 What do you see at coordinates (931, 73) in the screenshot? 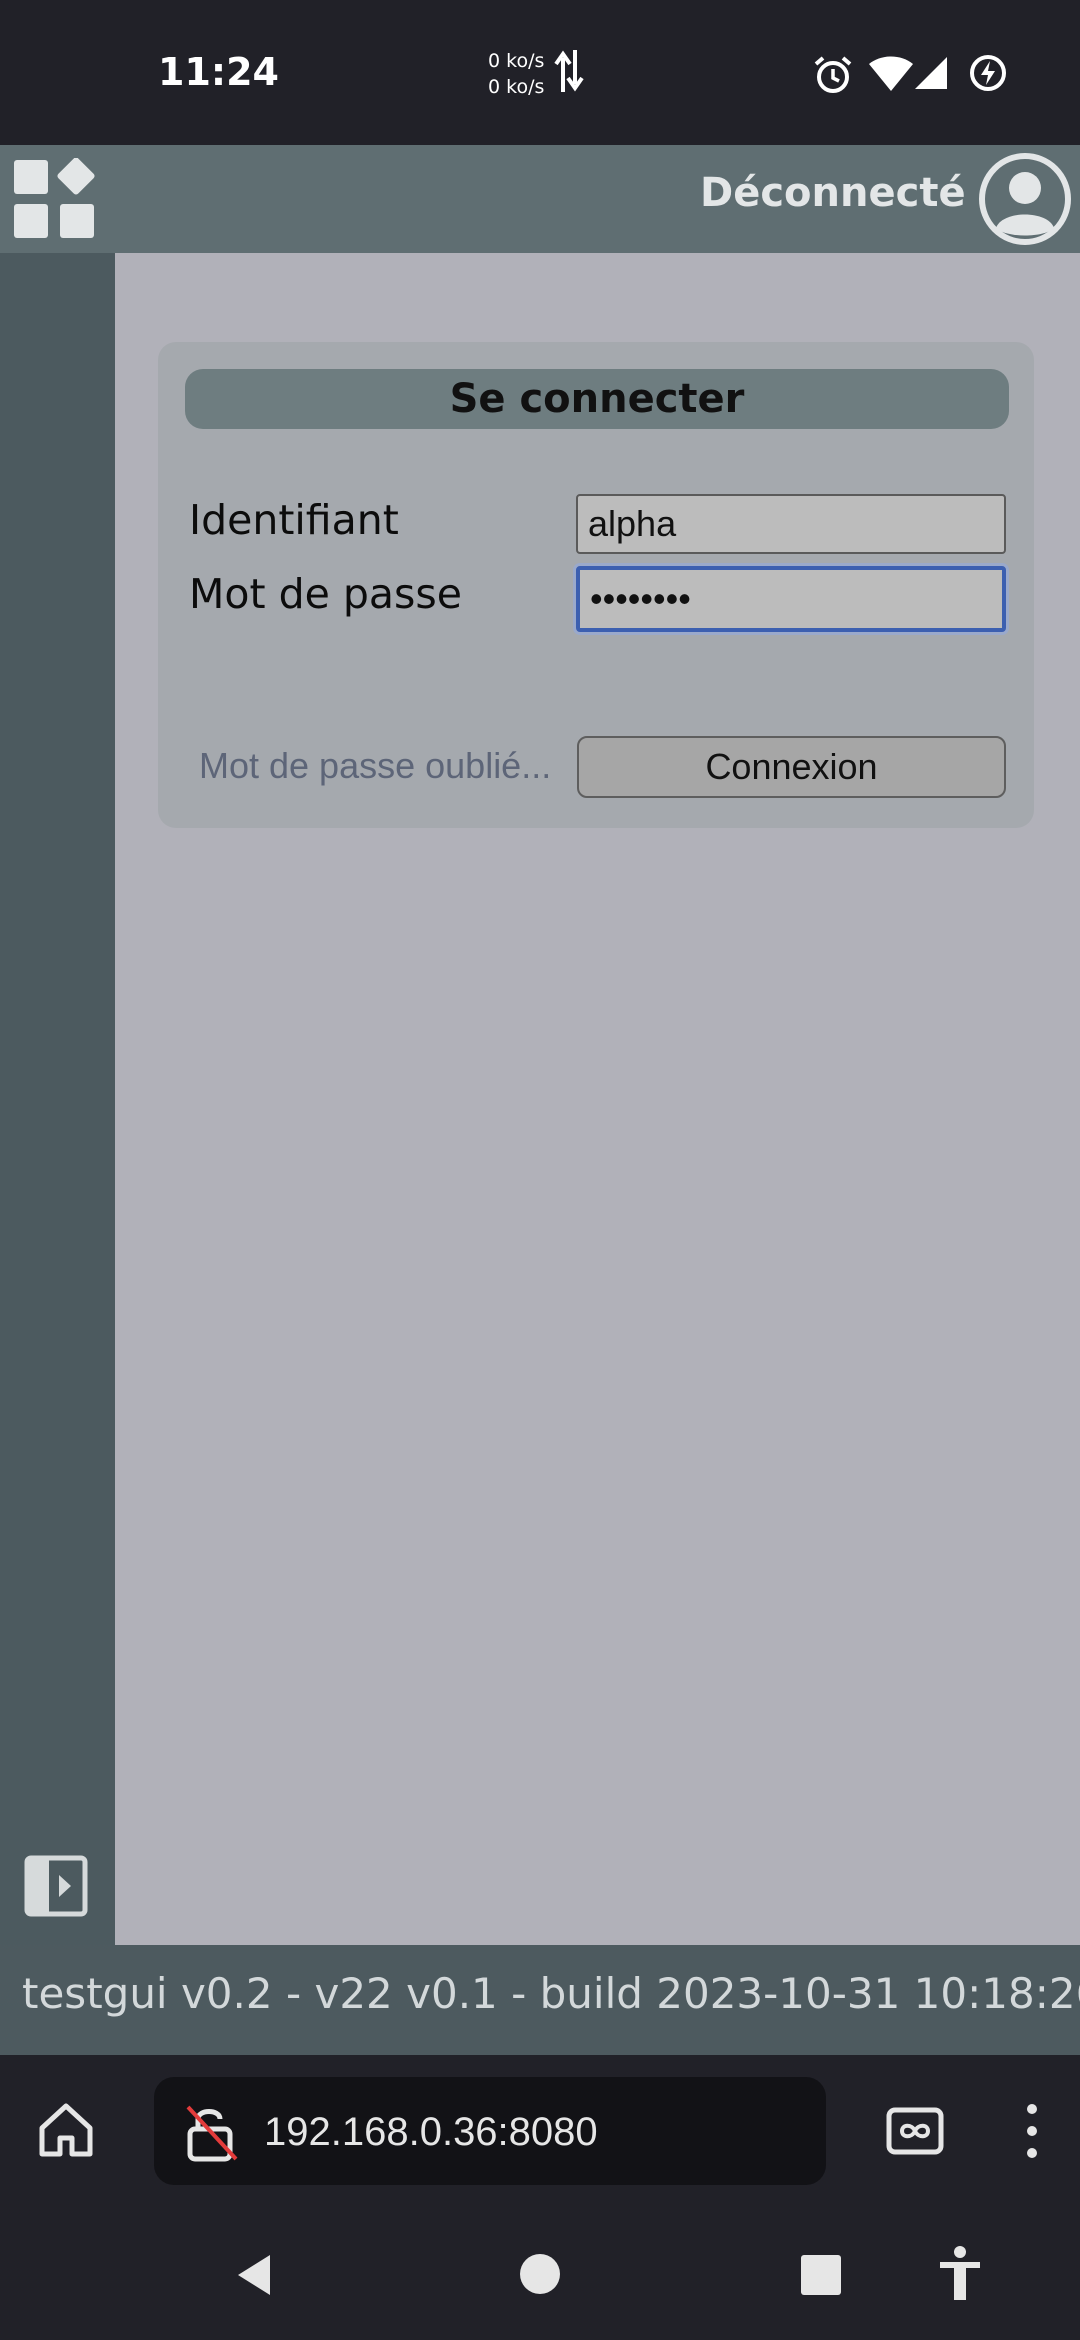
I see `signal-icon` at bounding box center [931, 73].